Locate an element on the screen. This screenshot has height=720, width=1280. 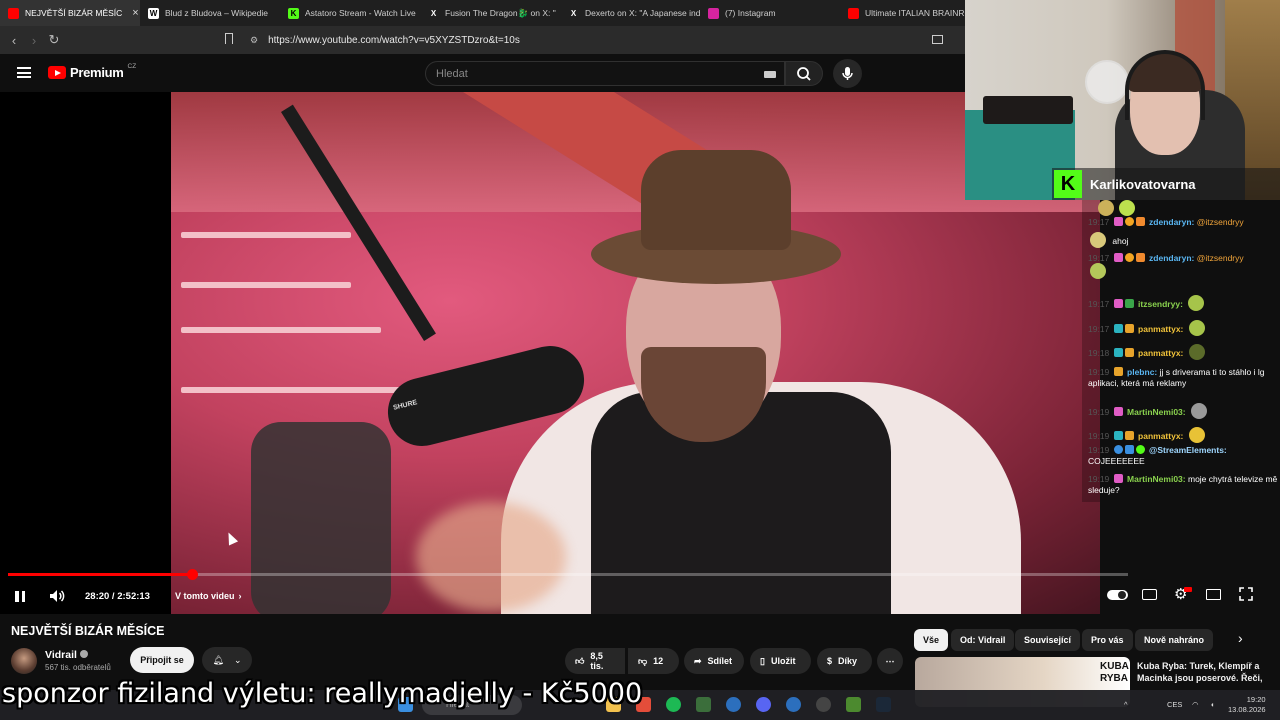
verified-badge-icon is located at coordinates (1129, 449).